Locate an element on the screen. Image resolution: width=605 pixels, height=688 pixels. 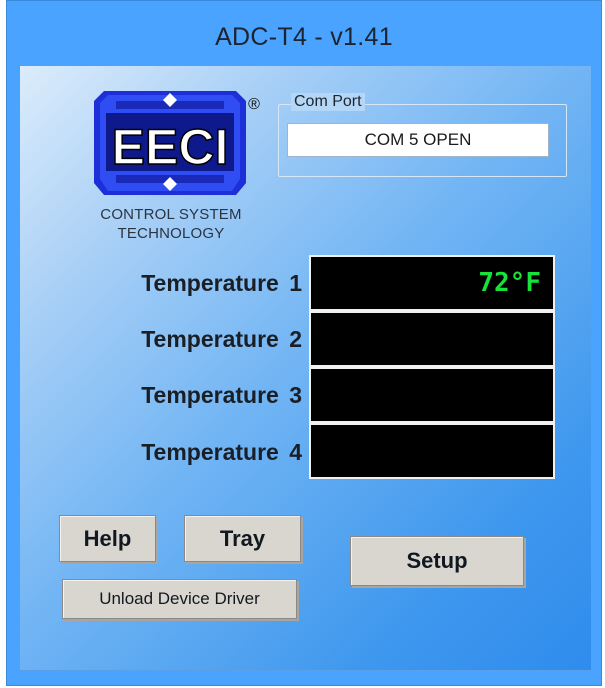
com-port-group: Com Port COM 5 OPEN is located at coordinates (422, 135).